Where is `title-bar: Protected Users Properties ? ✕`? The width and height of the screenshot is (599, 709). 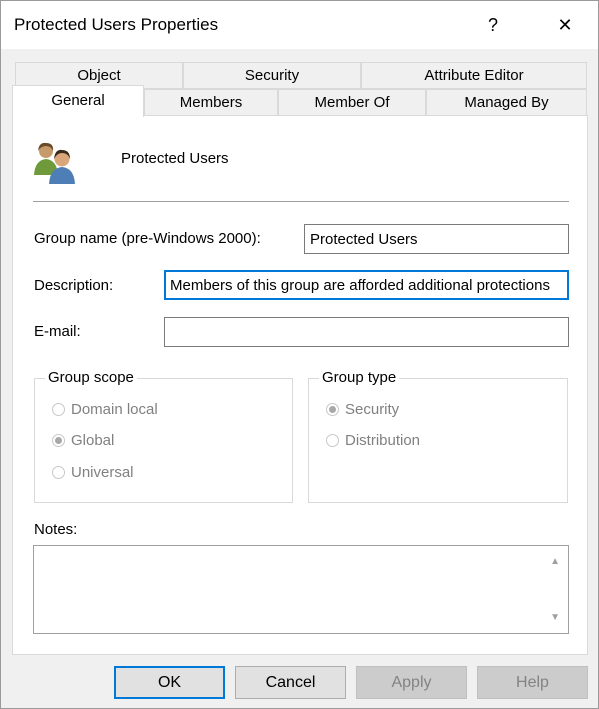
title-bar: Protected Users Properties ? ✕ is located at coordinates (299, 25).